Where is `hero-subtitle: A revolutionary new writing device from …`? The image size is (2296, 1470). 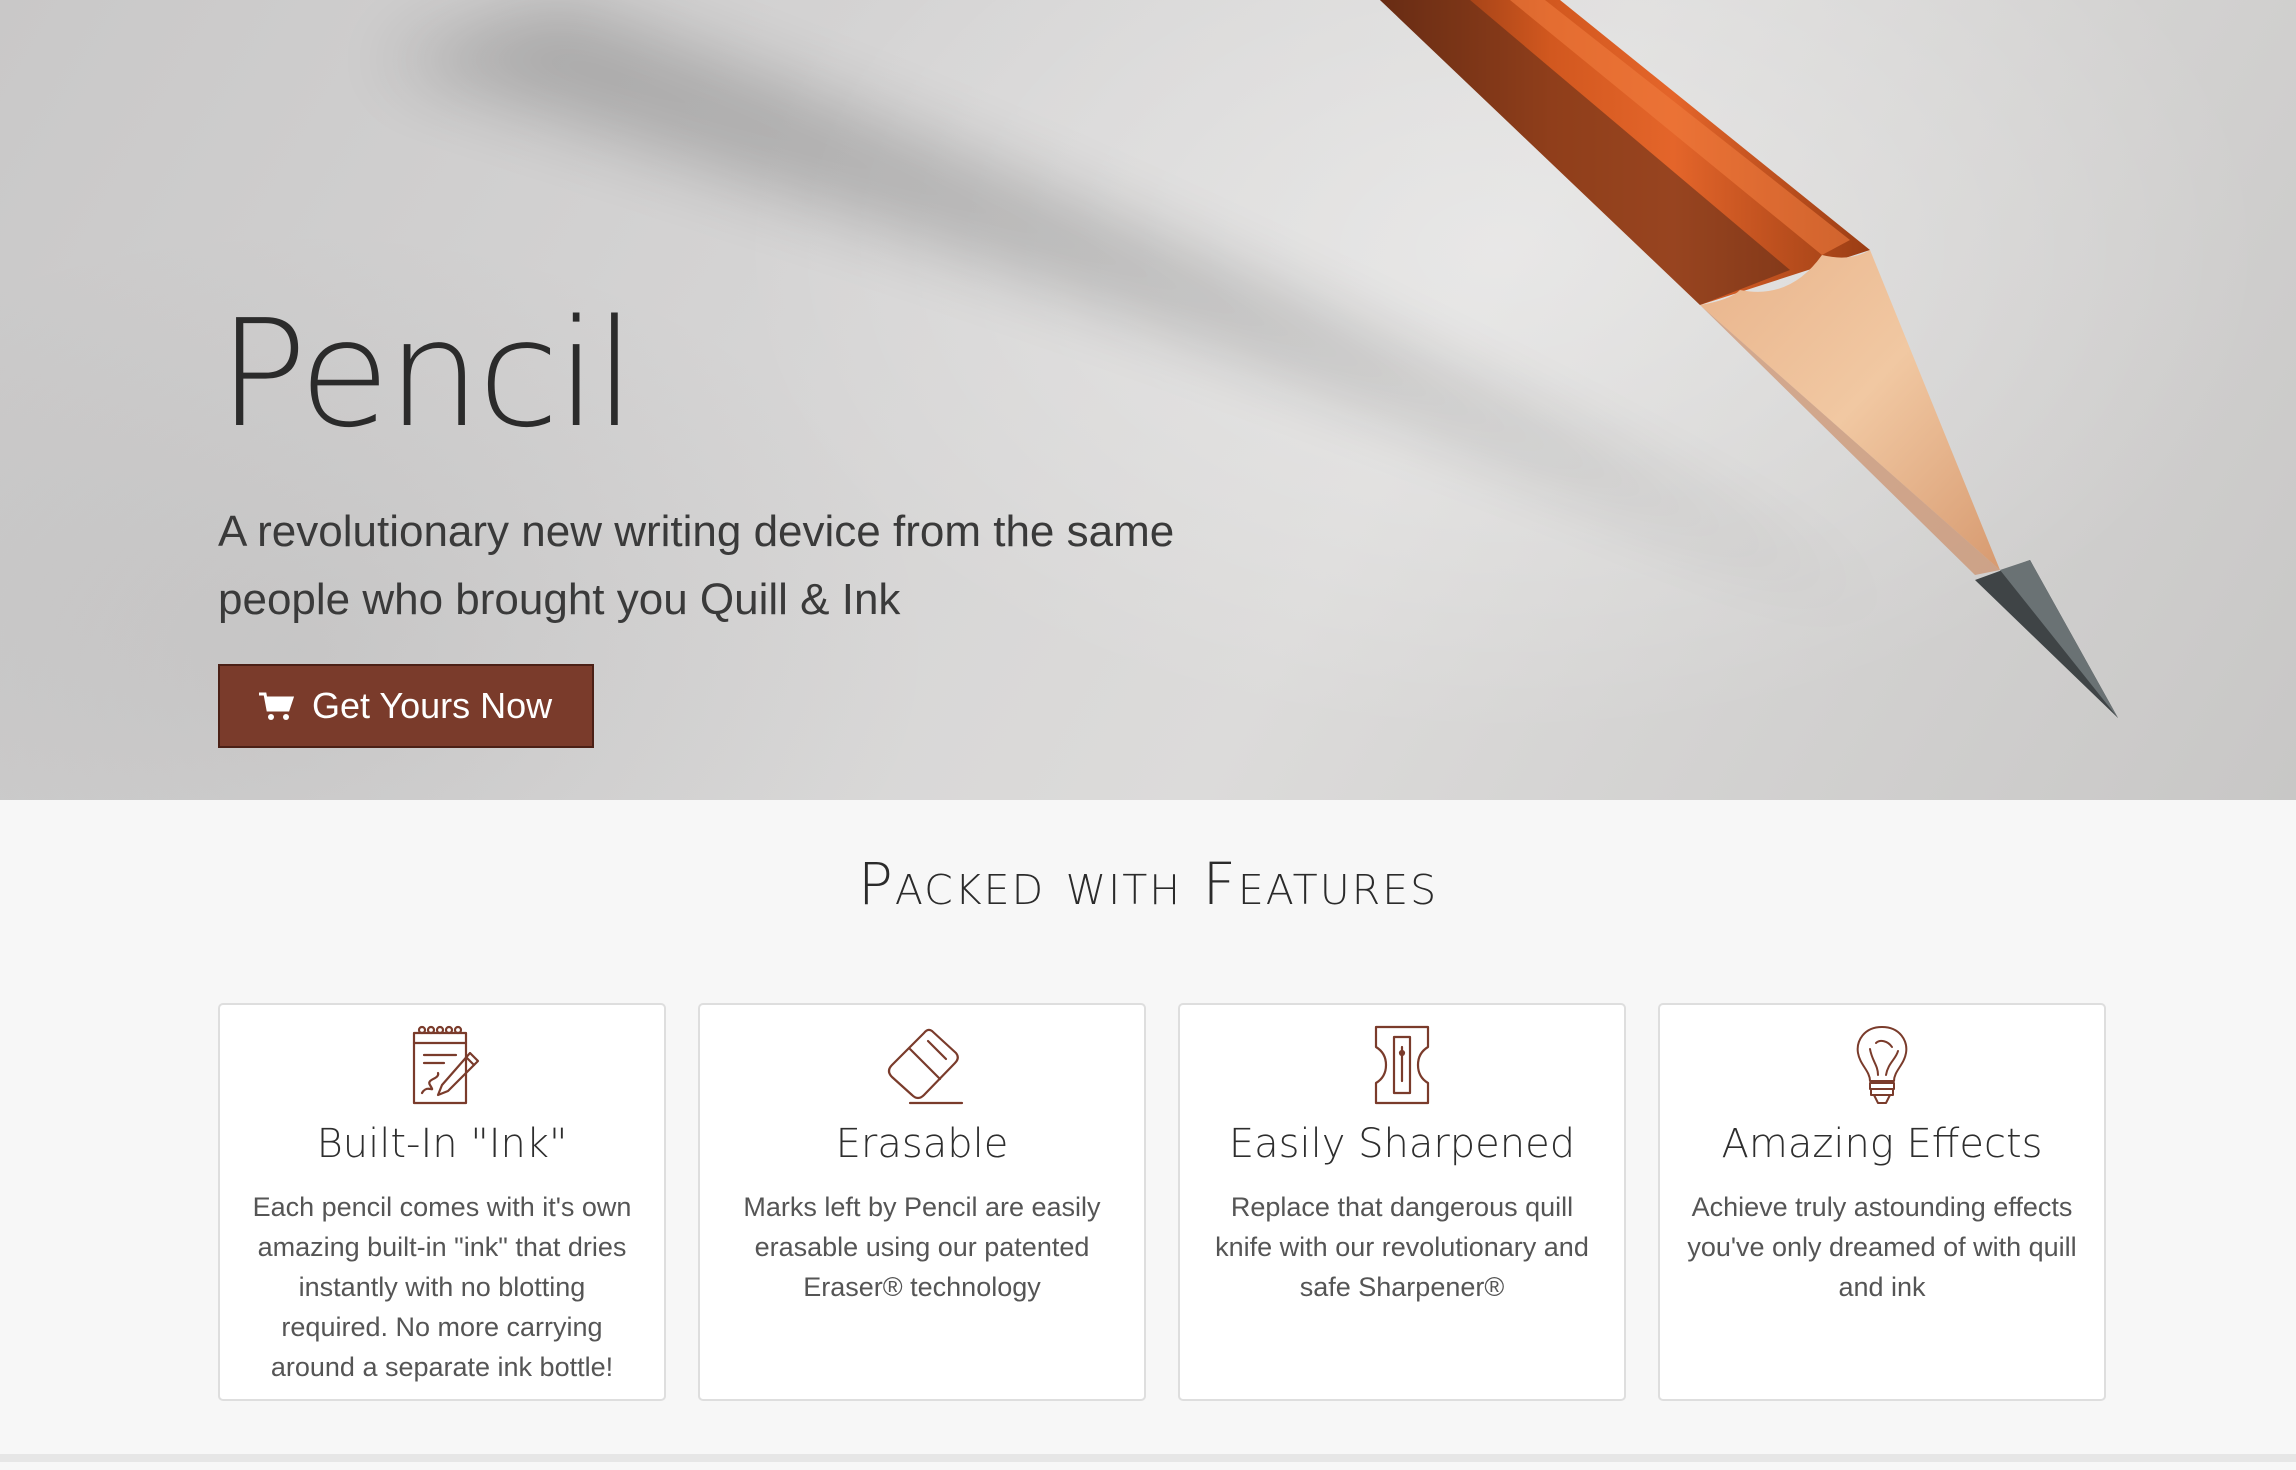
hero-subtitle: A revolutionary new writing device from … is located at coordinates (696, 565).